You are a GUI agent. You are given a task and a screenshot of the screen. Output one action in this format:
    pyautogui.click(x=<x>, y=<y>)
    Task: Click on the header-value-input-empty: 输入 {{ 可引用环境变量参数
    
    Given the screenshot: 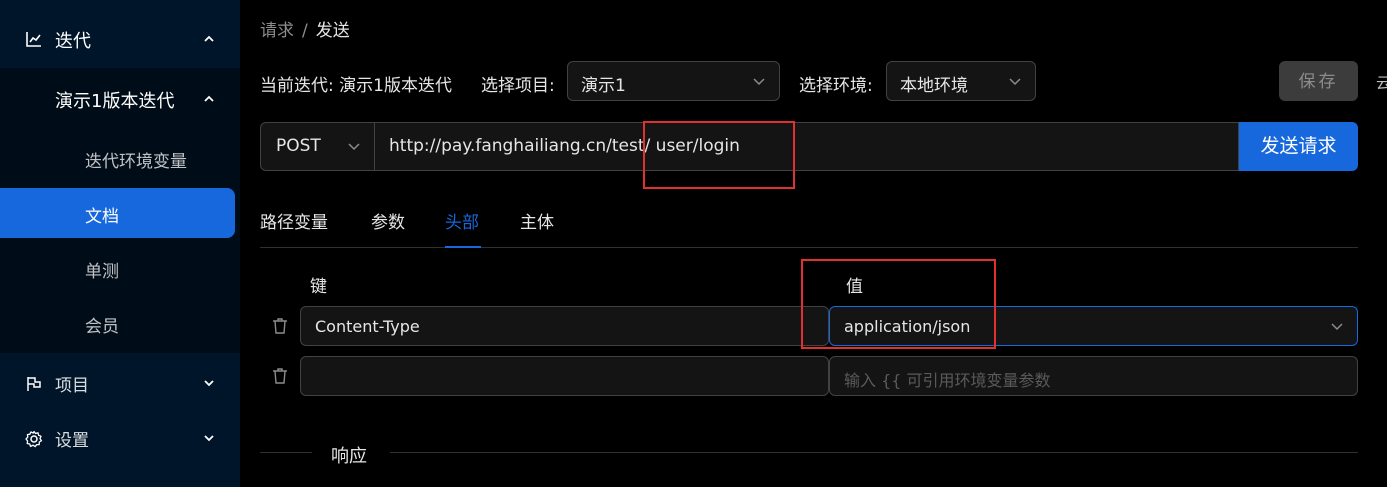 What is the action you would take?
    pyautogui.click(x=1093, y=376)
    